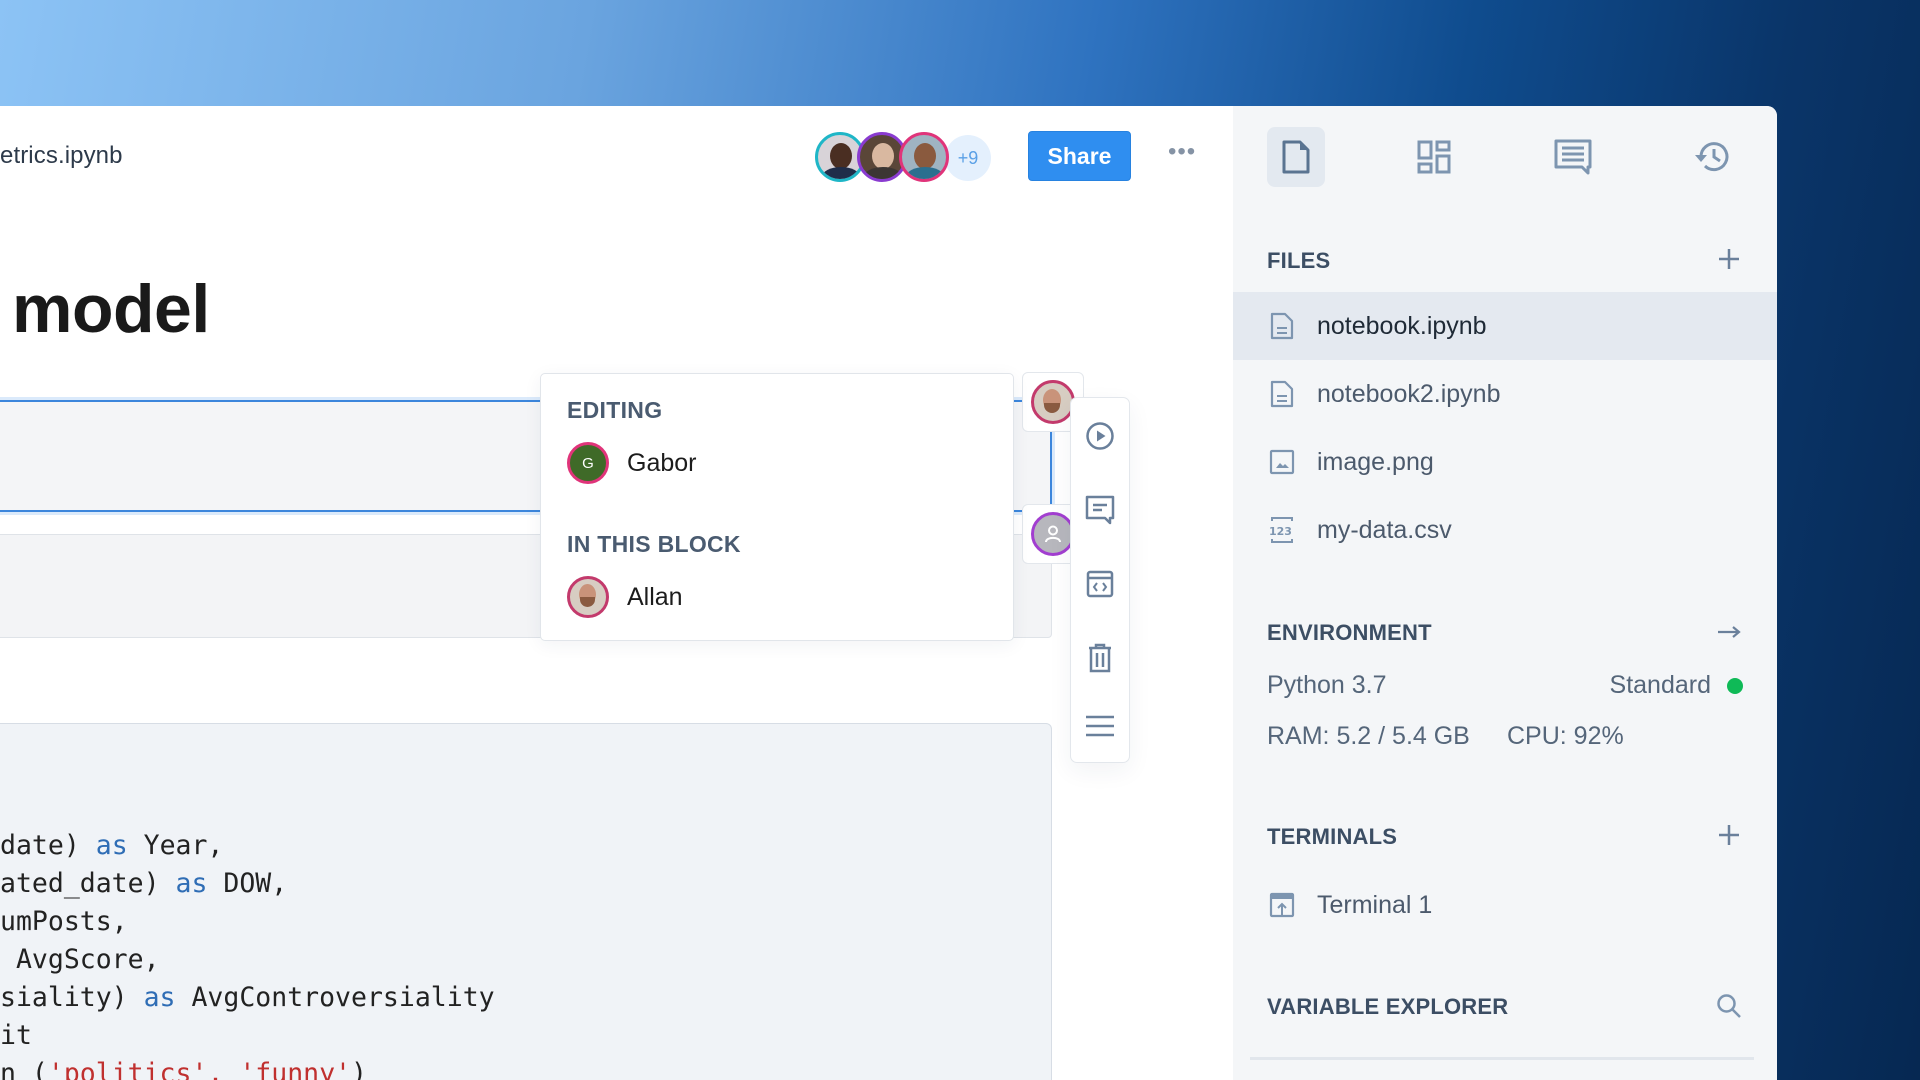 The height and width of the screenshot is (1080, 1920). I want to click on comments-icon, so click(1573, 157).